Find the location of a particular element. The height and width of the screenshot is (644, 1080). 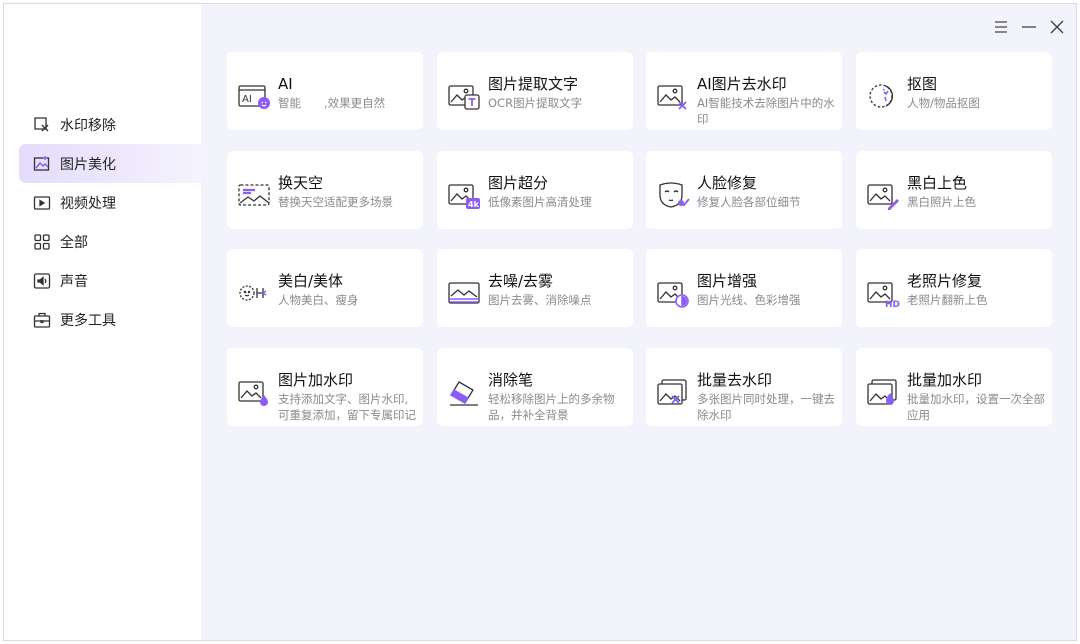

tool-card: 消除笔轻松移除图片上的多余物品，并补全背景 is located at coordinates (535, 387).